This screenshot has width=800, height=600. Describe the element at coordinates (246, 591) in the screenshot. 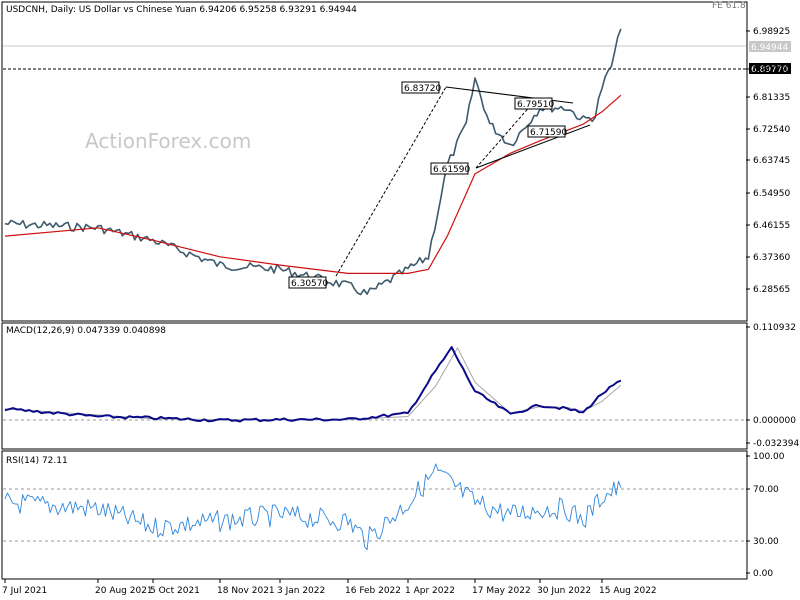

I see `x-tick-label: 18 Nov 2021` at that location.